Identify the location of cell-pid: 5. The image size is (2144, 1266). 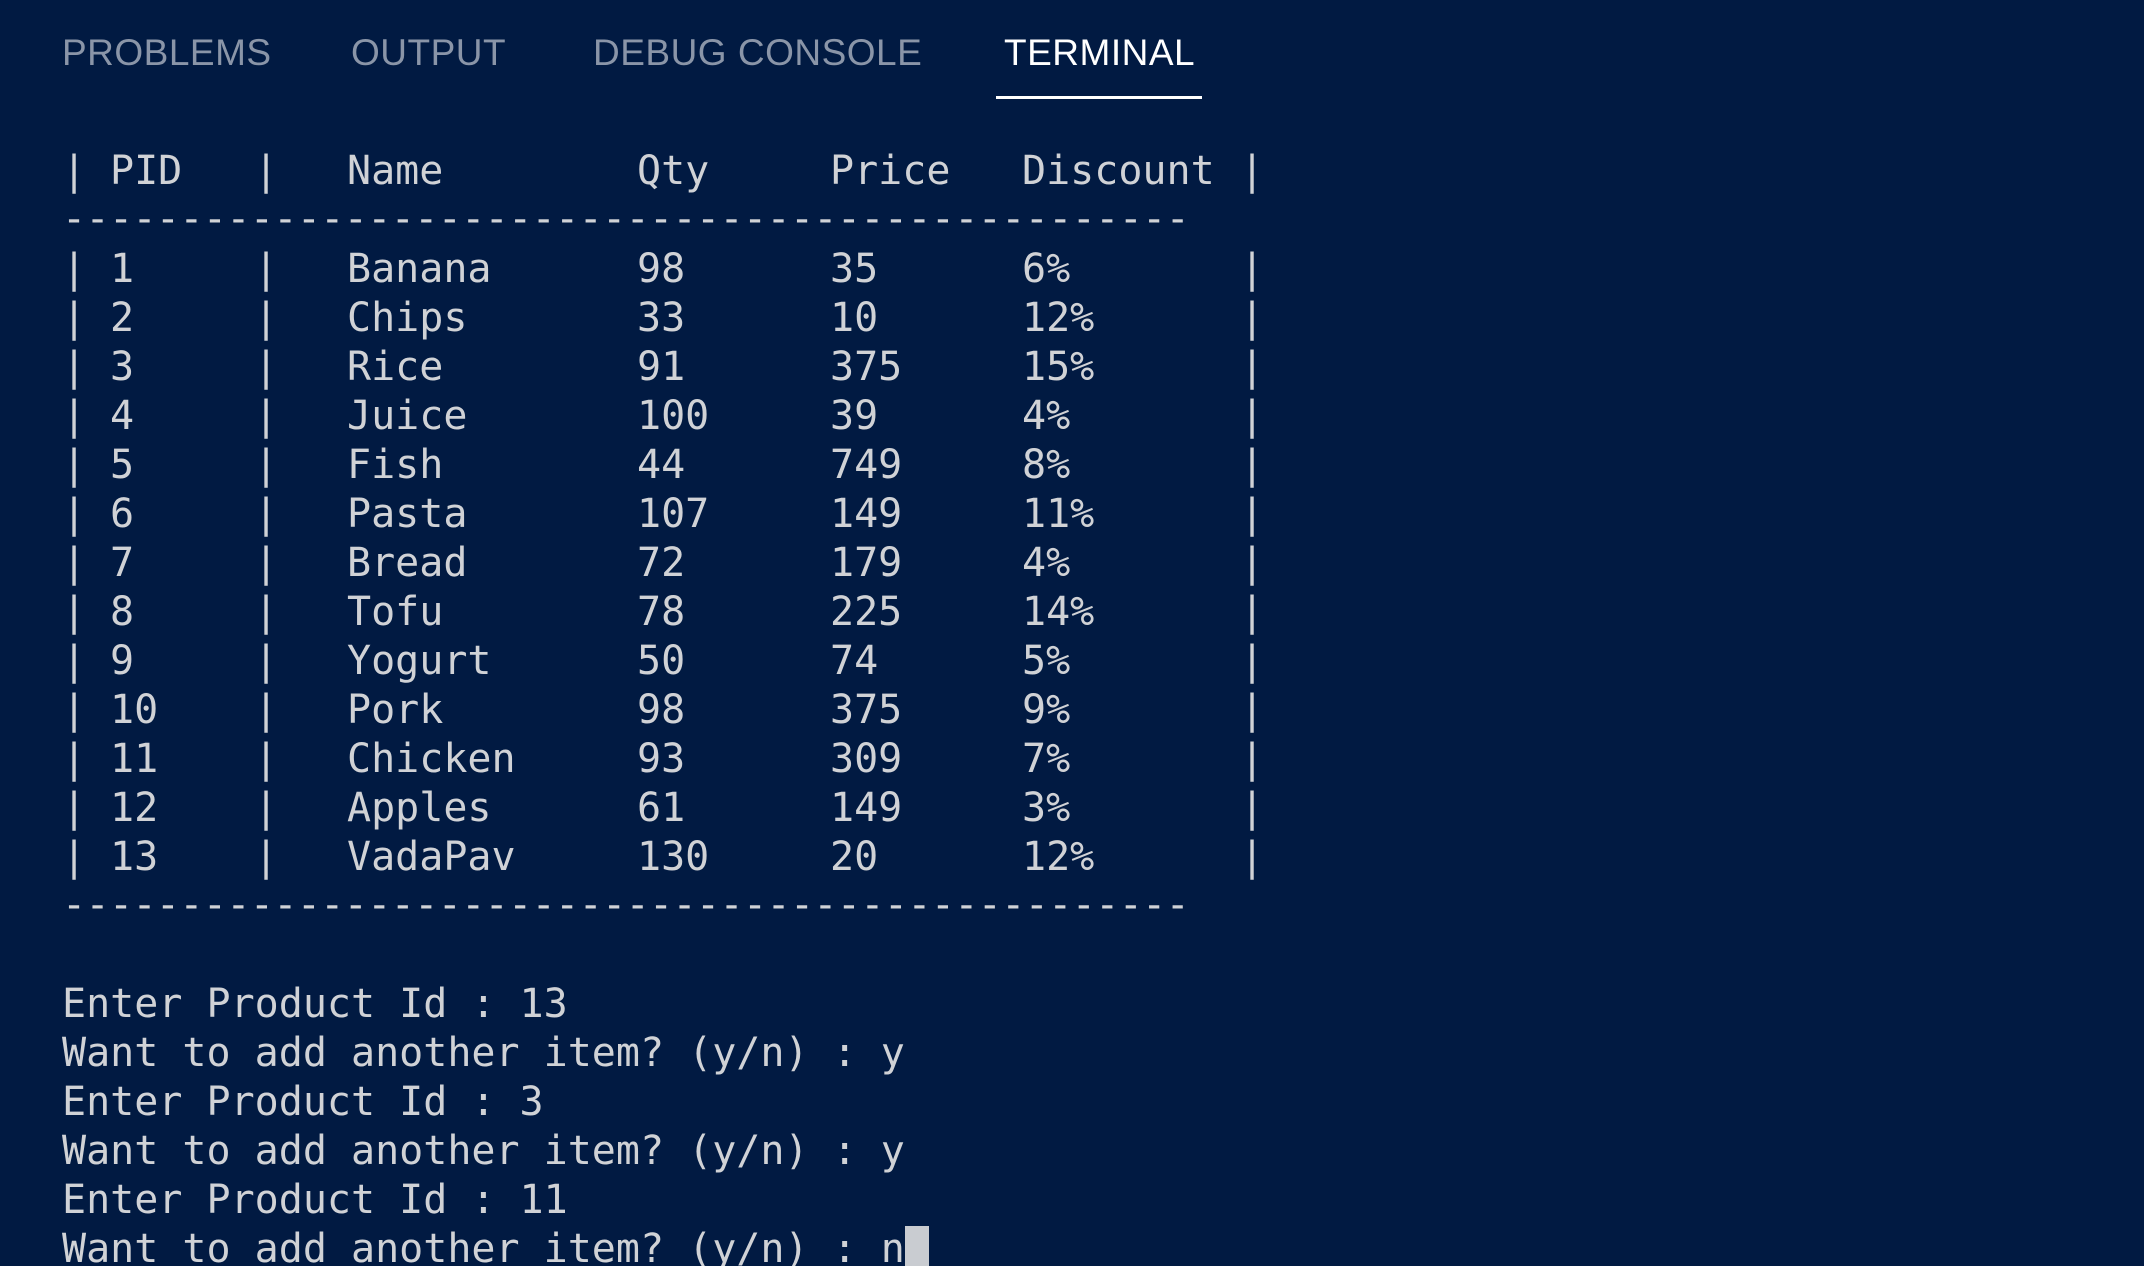
(122, 465).